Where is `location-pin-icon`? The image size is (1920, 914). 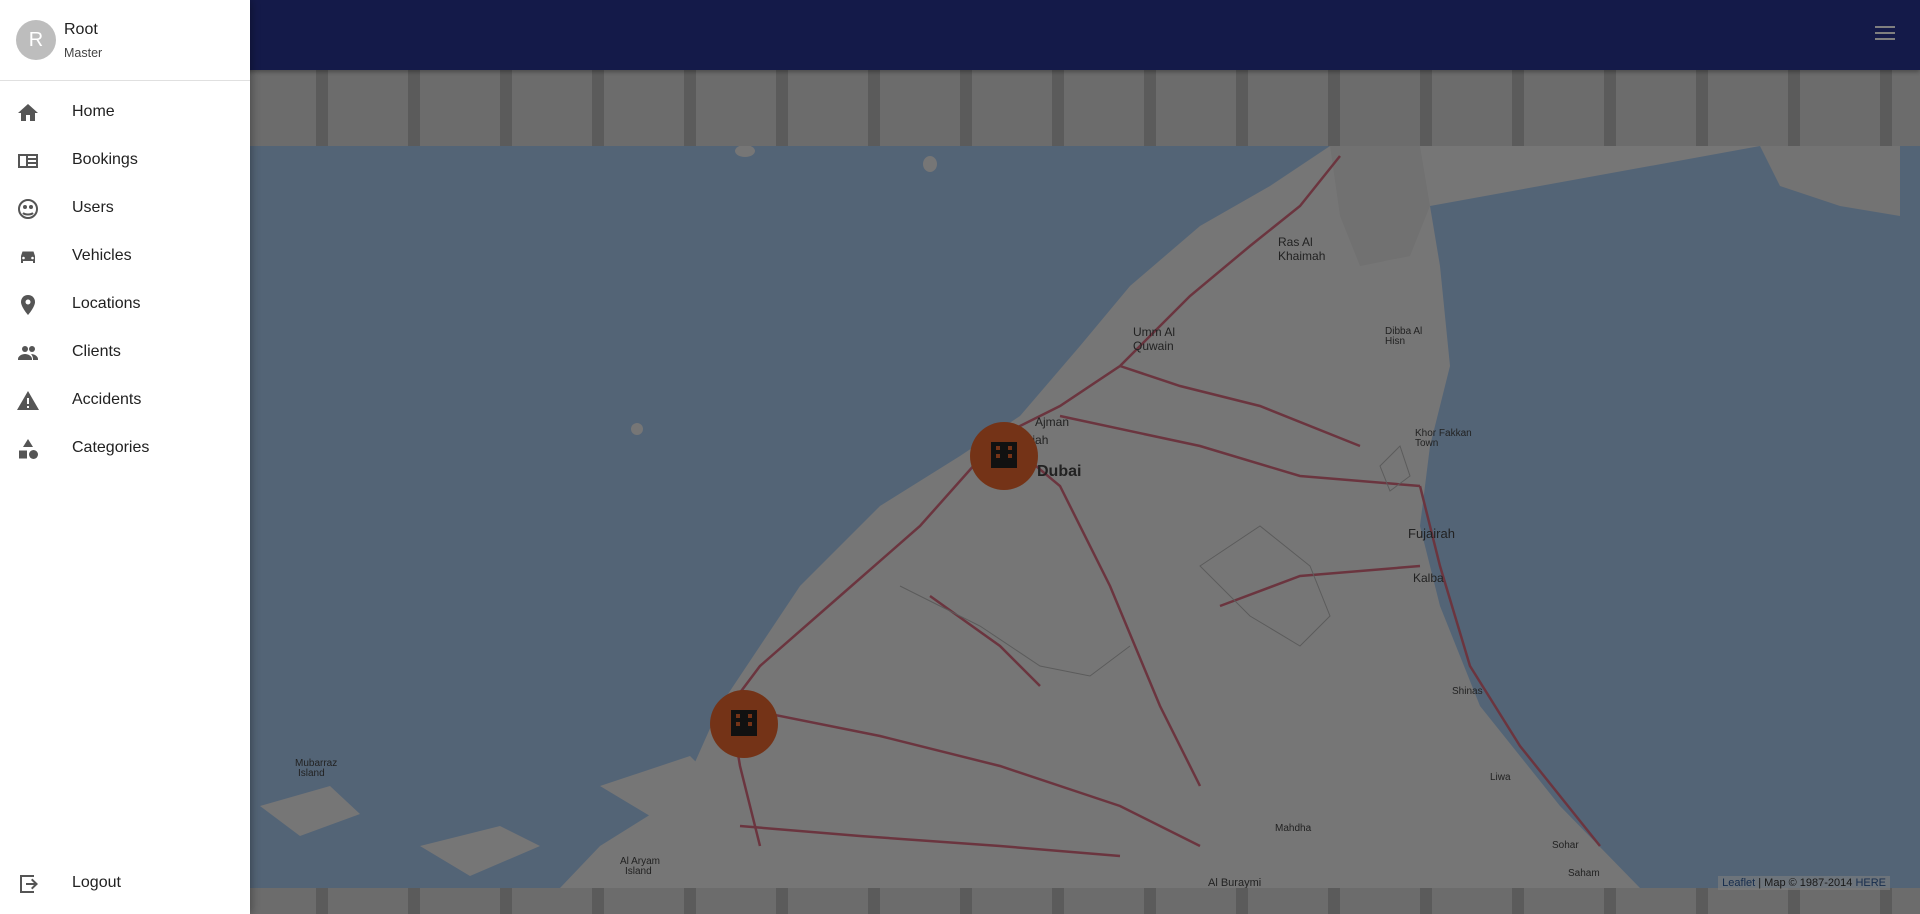
location-pin-icon is located at coordinates (28, 305).